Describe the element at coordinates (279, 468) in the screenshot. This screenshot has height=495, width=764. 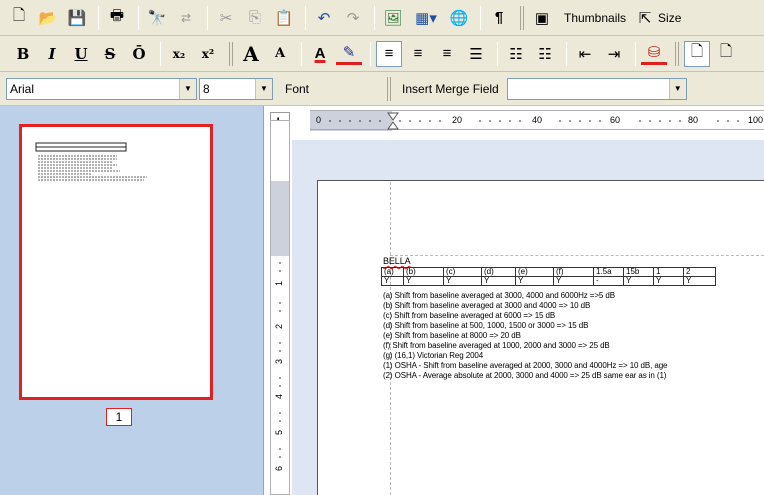
I see `ruler-mark-v6: 6` at that location.